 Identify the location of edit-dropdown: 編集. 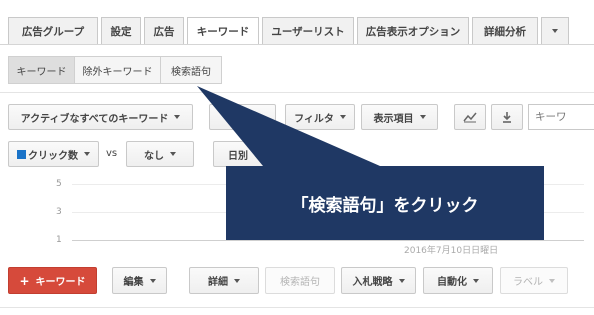
(139, 280).